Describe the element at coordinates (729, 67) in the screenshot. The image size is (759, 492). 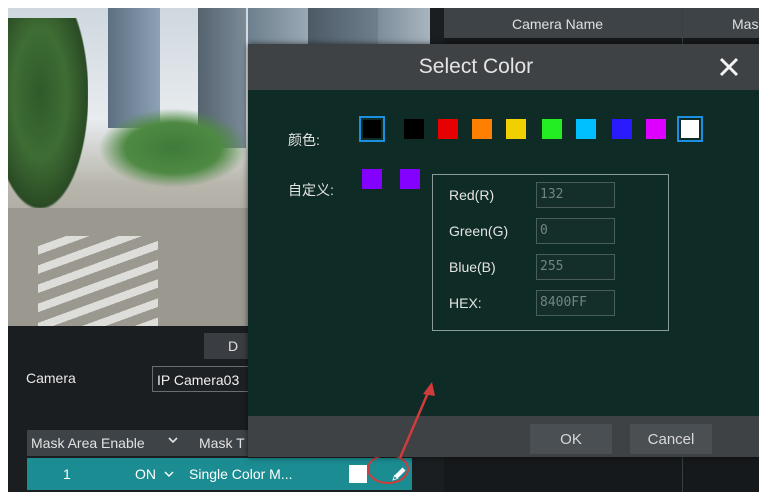
I see `close-icon` at that location.